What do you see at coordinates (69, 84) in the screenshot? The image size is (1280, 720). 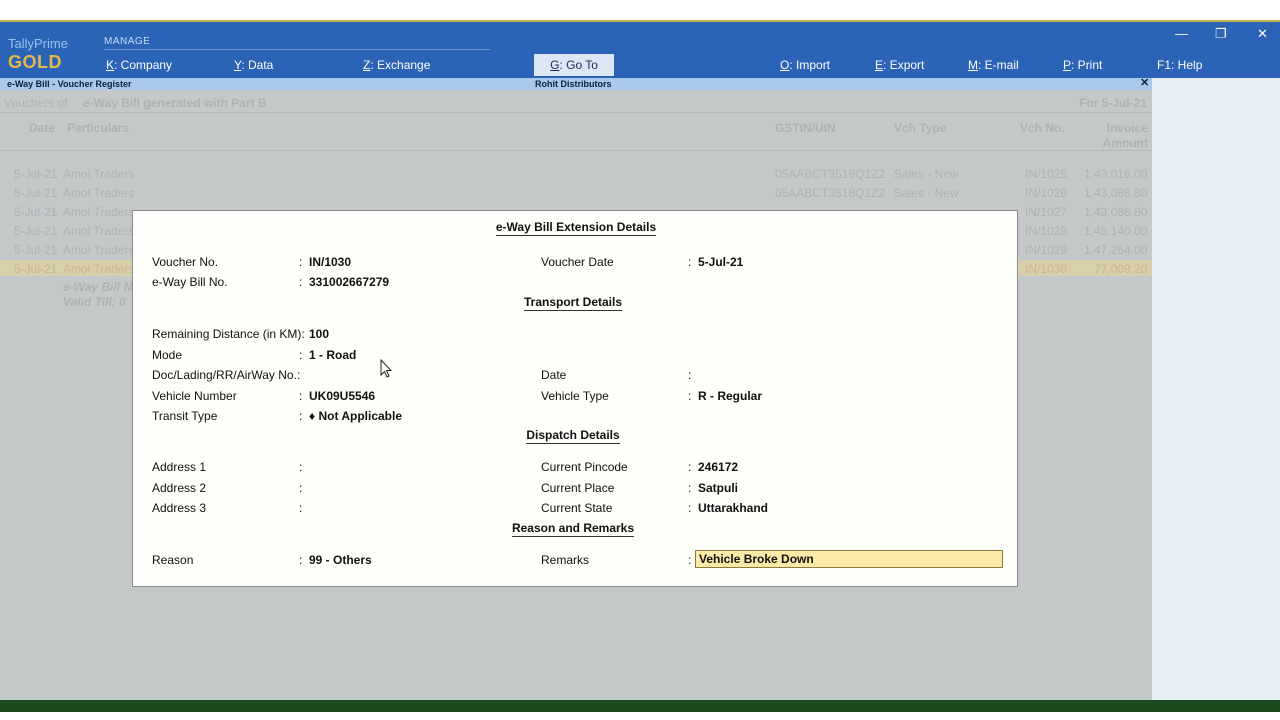 I see `report-title: e-Way Bill - Voucher Register` at bounding box center [69, 84].